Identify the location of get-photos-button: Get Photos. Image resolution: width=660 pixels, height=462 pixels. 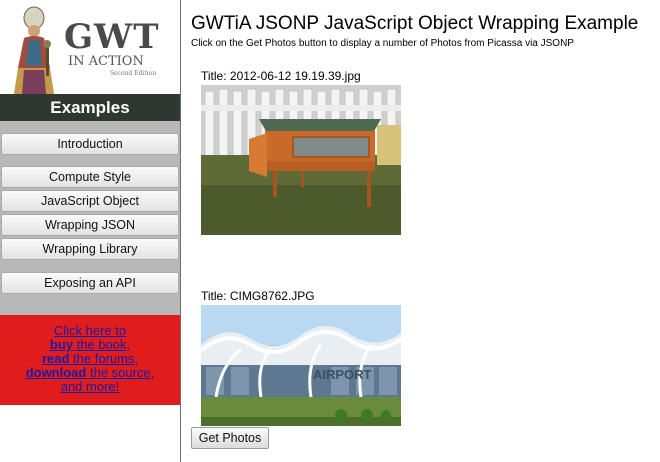
(230, 438).